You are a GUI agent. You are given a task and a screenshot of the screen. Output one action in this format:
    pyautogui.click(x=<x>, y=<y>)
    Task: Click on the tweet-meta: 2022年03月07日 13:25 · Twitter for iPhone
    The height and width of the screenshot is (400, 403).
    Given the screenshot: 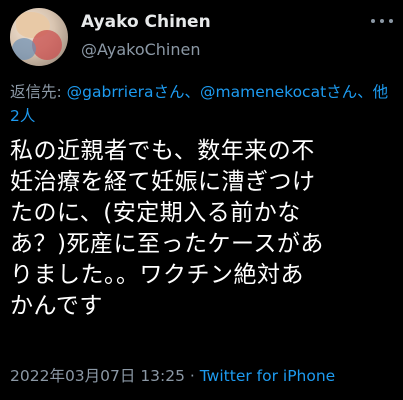 What is the action you would take?
    pyautogui.click(x=172, y=375)
    